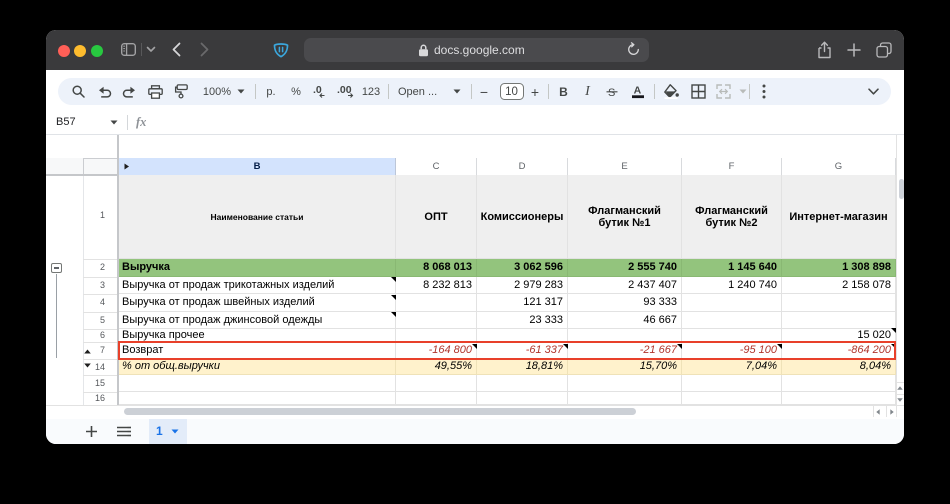 Image resolution: width=950 pixels, height=504 pixels. Describe the element at coordinates (344, 90) in the screenshot. I see `svg-text: .00` at that location.